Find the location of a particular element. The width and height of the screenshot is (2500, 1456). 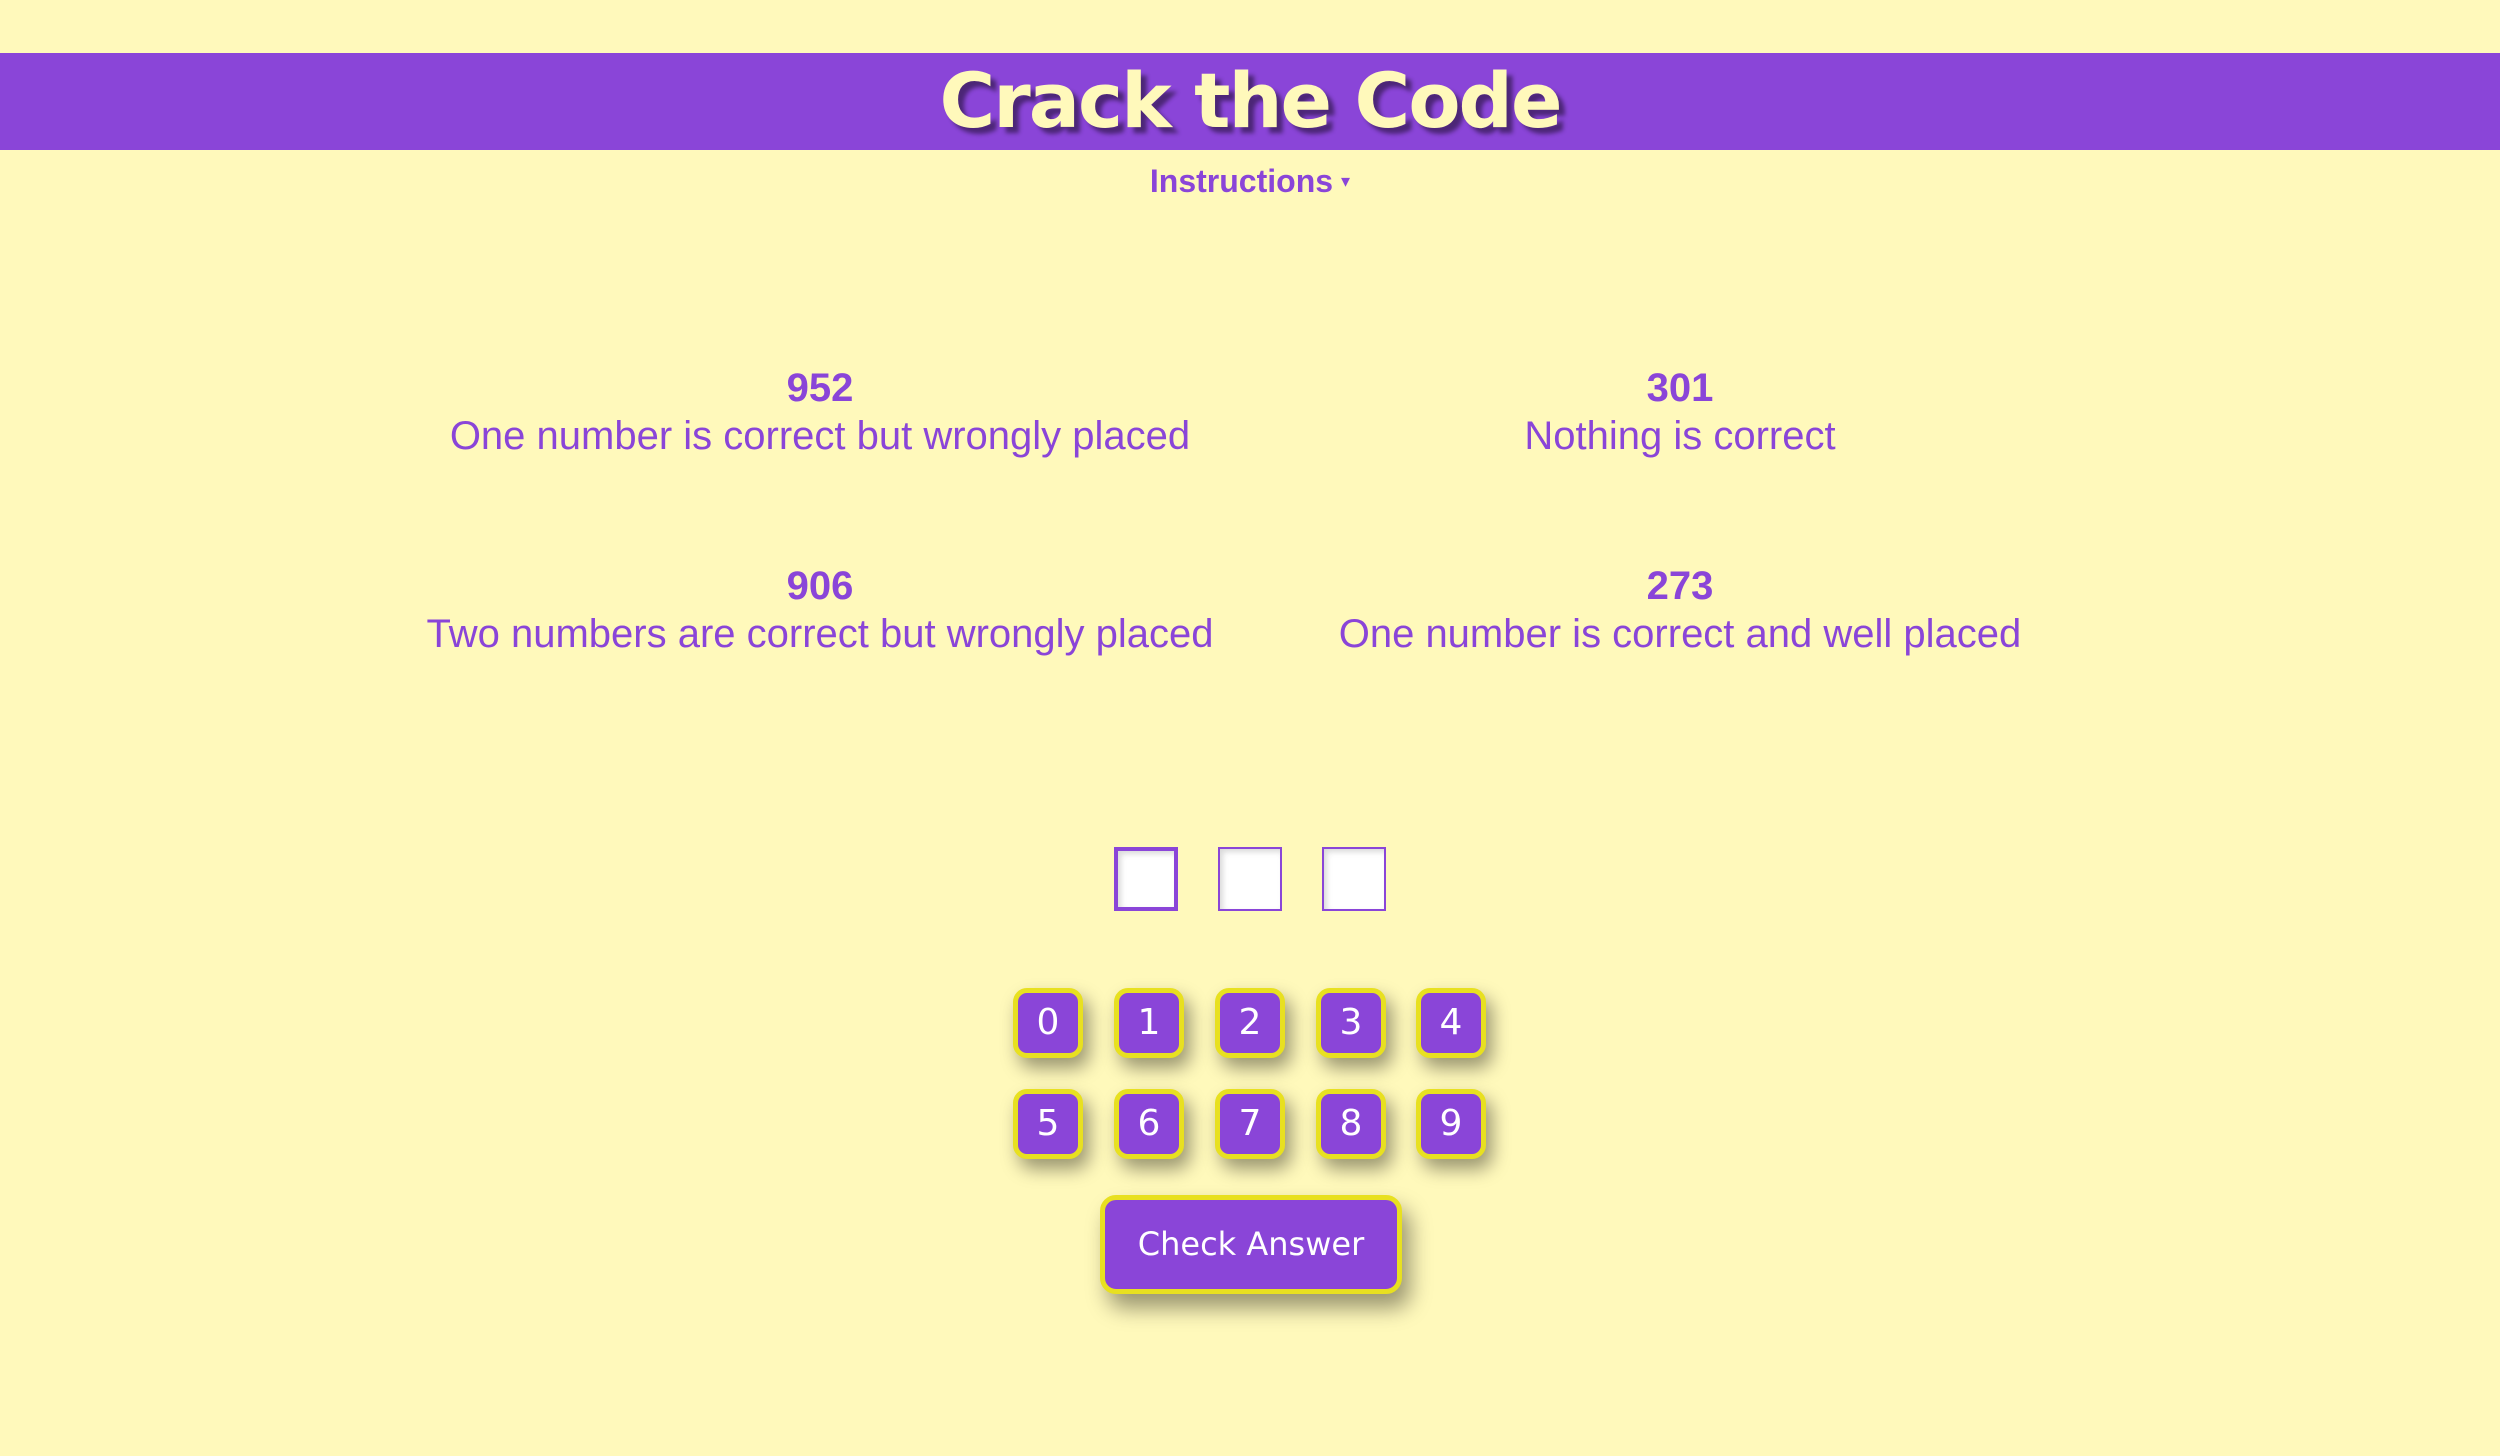

instructions-label: Instructions is located at coordinates (1241, 181).